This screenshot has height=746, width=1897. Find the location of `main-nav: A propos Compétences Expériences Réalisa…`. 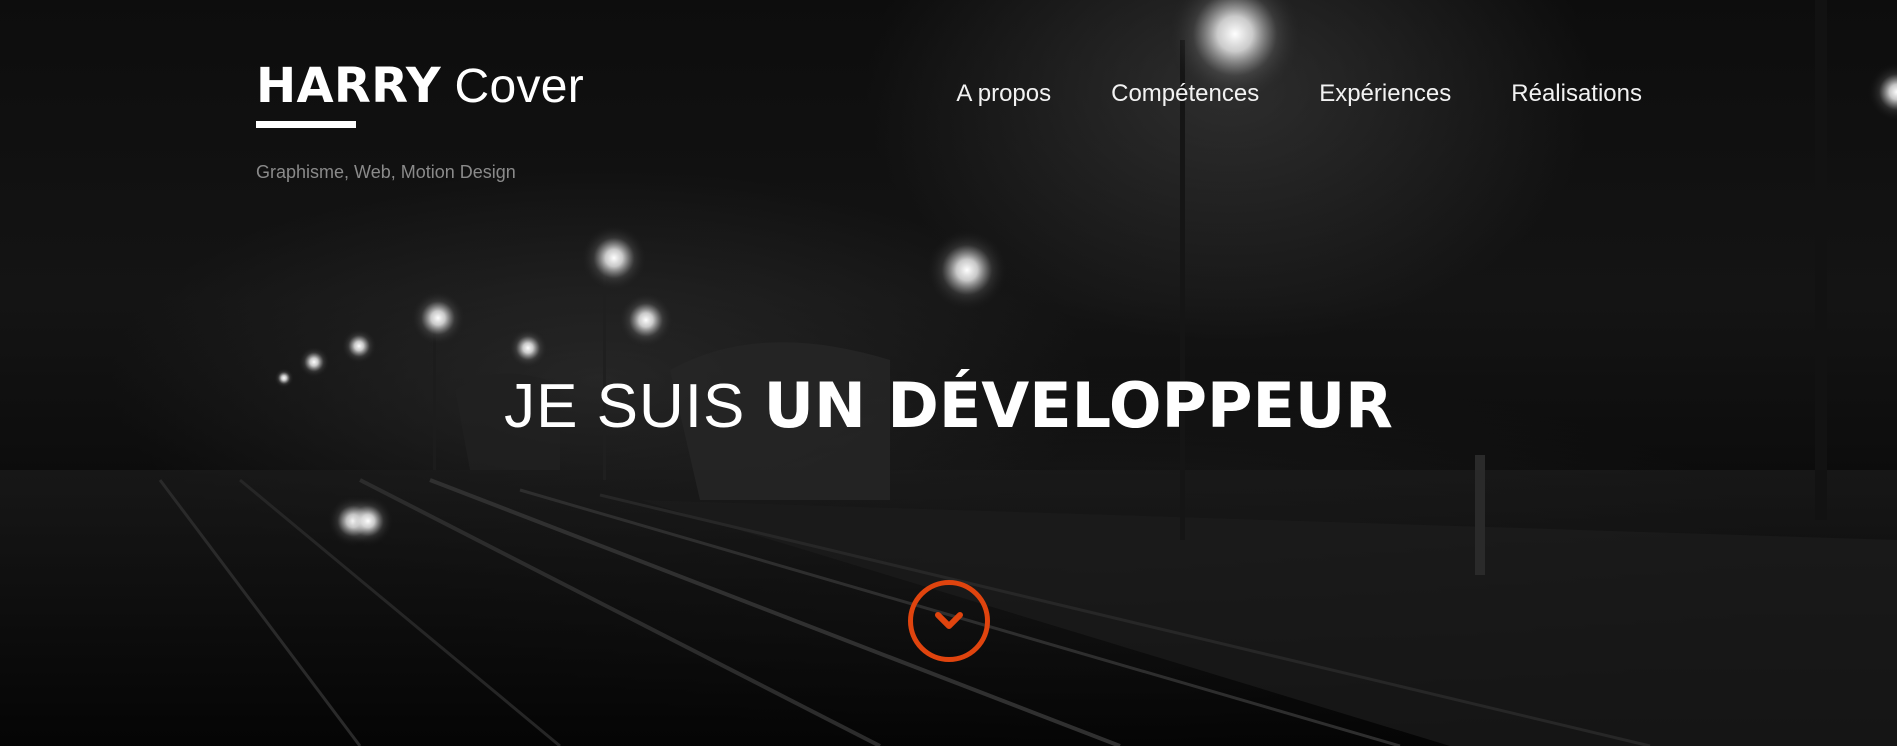

main-nav: A propos Compétences Expériences Réalisa… is located at coordinates (1299, 94).